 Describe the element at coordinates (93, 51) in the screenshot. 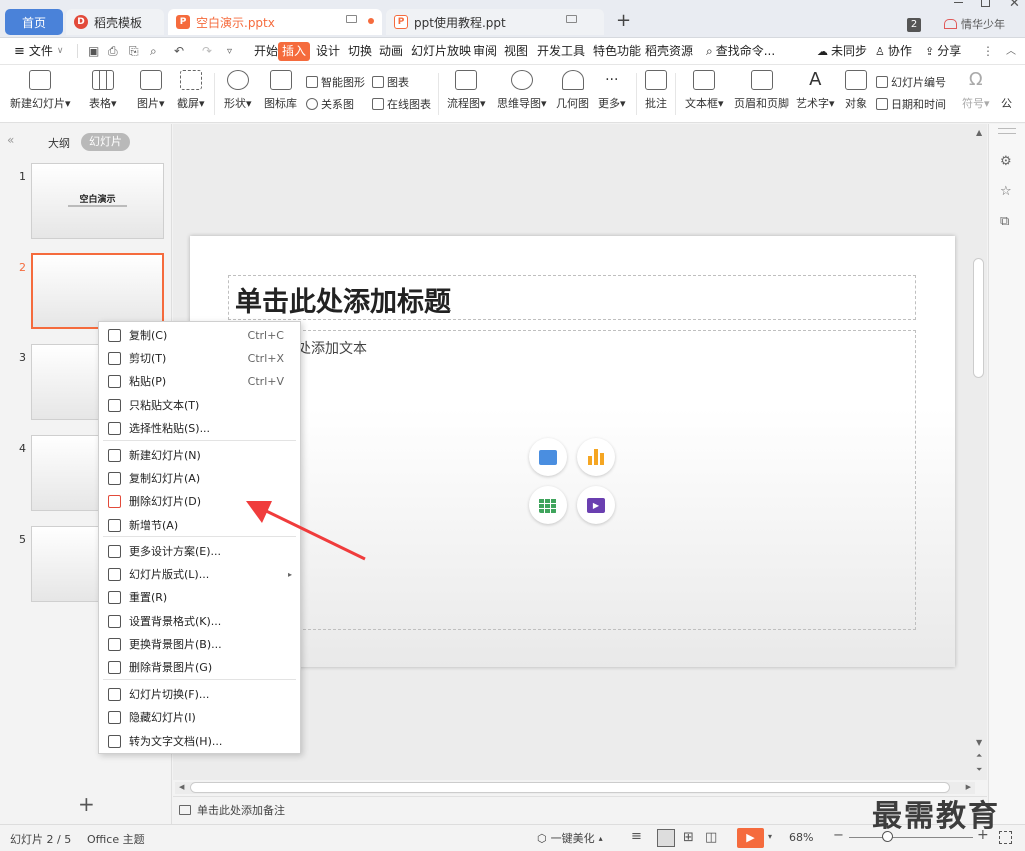

I see `save-icon: ▣` at that location.